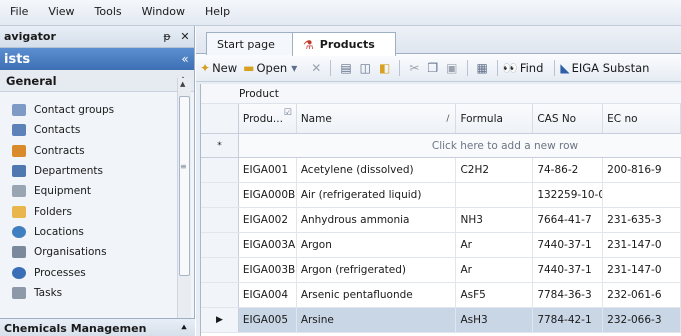  I want to click on chevron-up-icon: ⯅, so click(184, 328).